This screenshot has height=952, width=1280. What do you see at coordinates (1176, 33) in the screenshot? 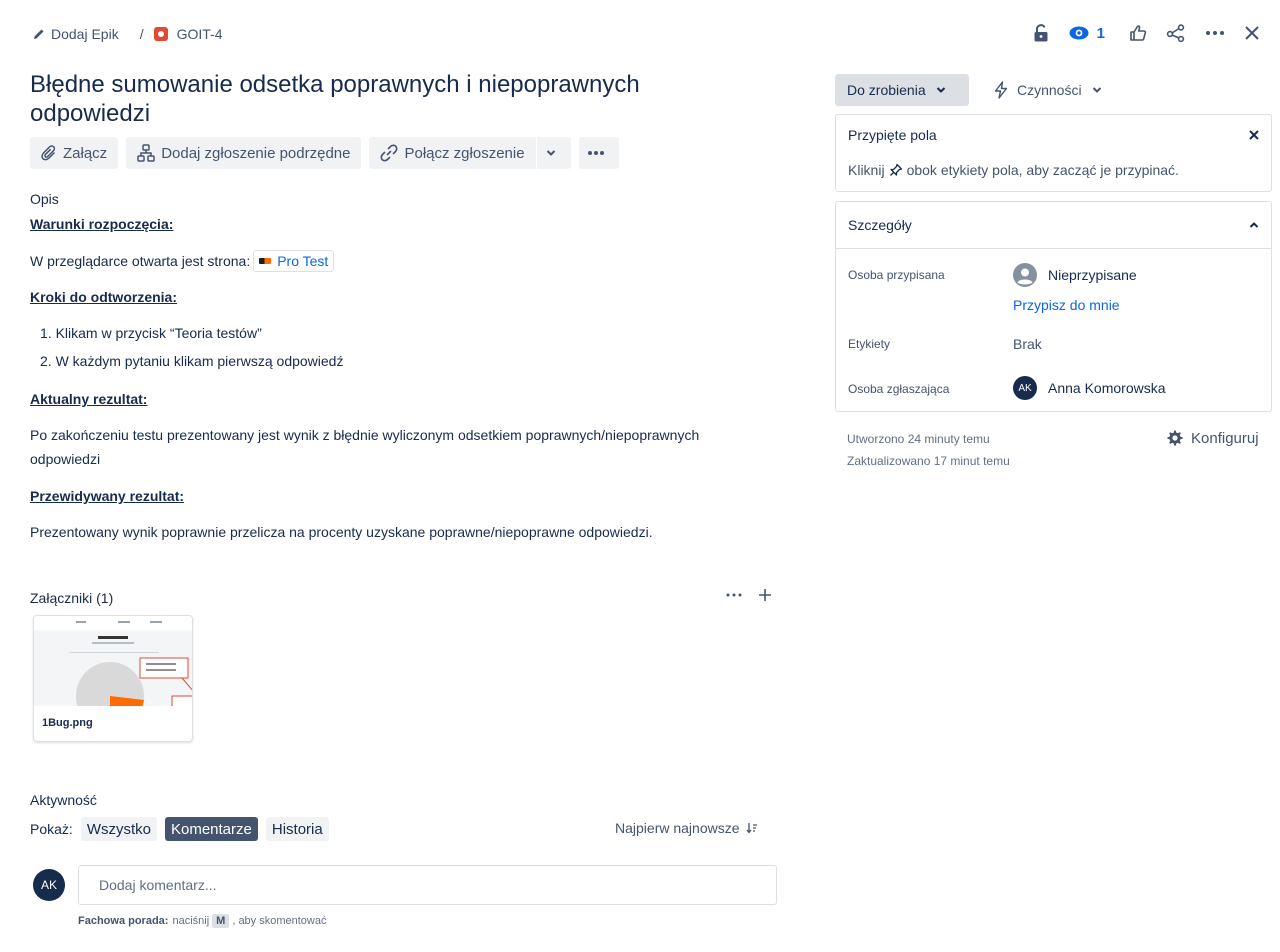
I see `share-icon` at bounding box center [1176, 33].